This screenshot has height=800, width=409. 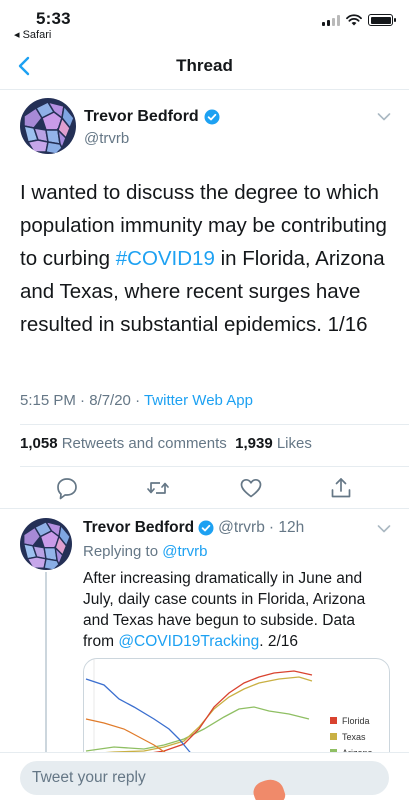 What do you see at coordinates (141, 719) in the screenshot?
I see `decline-series-line` at bounding box center [141, 719].